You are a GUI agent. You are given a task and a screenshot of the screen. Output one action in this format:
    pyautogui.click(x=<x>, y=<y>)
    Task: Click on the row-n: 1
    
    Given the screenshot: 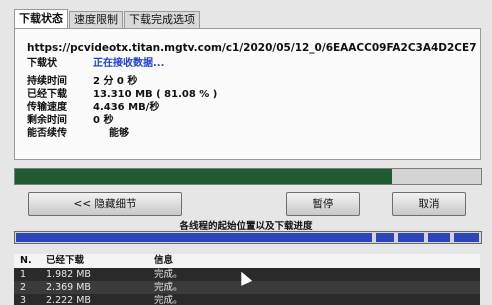 What is the action you would take?
    pyautogui.click(x=23, y=274)
    